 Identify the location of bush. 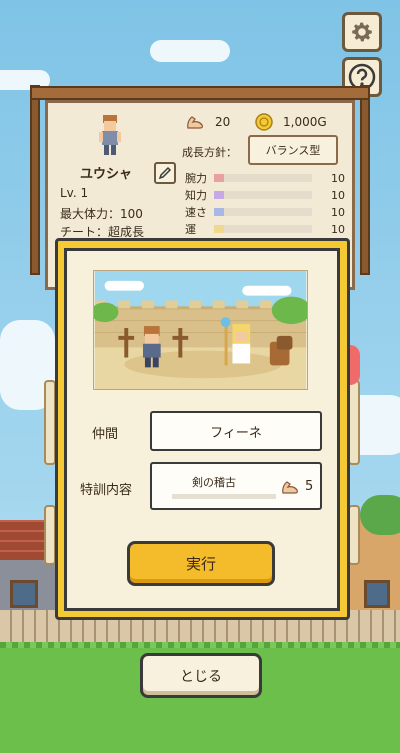
(380, 515).